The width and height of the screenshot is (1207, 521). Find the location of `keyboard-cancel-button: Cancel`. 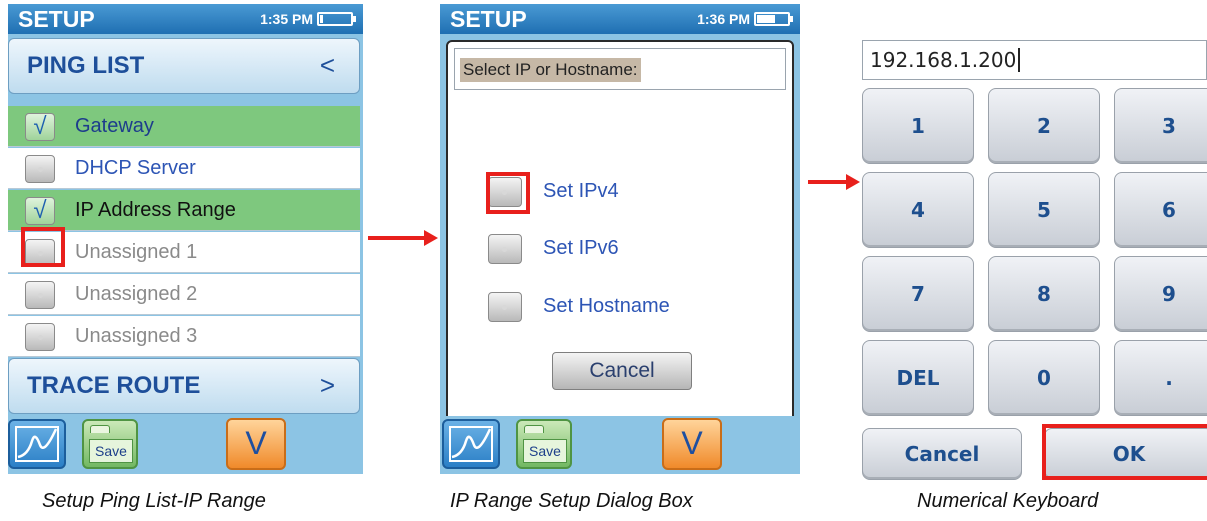

keyboard-cancel-button: Cancel is located at coordinates (942, 454).